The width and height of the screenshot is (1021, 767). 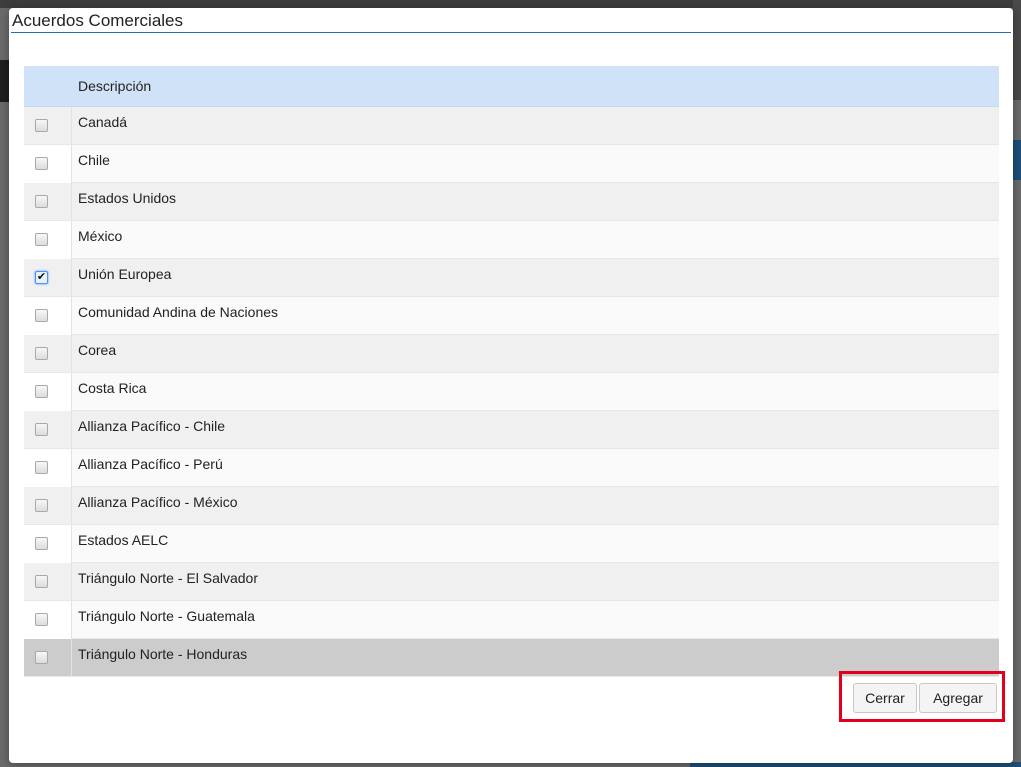 I want to click on table-row: México, so click(x=511, y=240).